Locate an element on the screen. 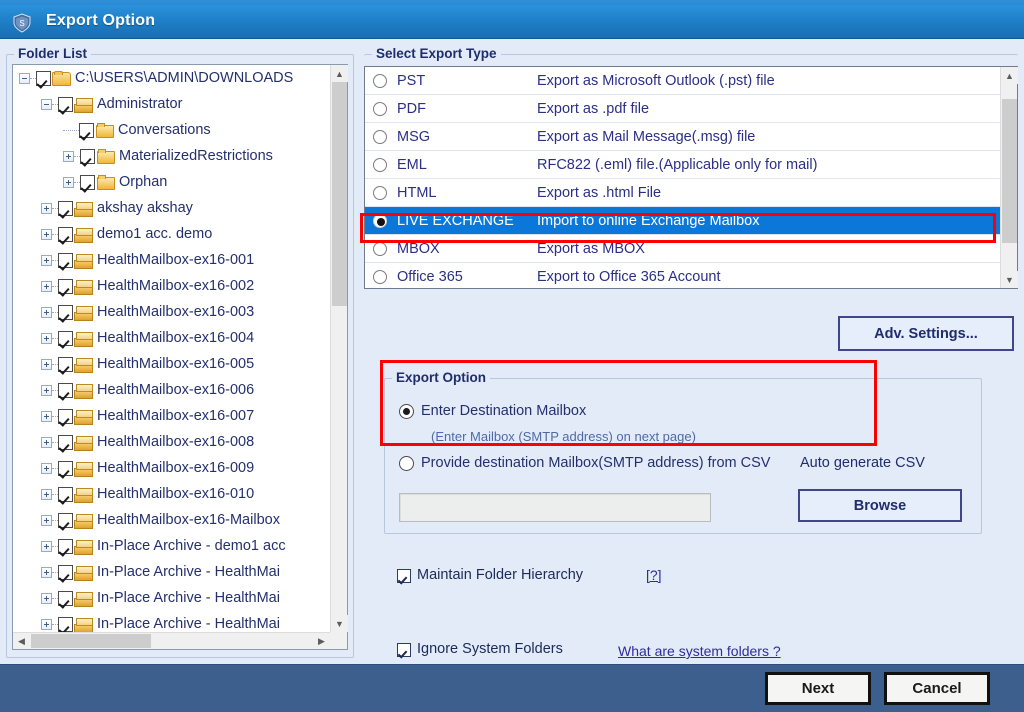 The width and height of the screenshot is (1024, 712). radio-provide-mailbox-from-csv is located at coordinates (406, 463).